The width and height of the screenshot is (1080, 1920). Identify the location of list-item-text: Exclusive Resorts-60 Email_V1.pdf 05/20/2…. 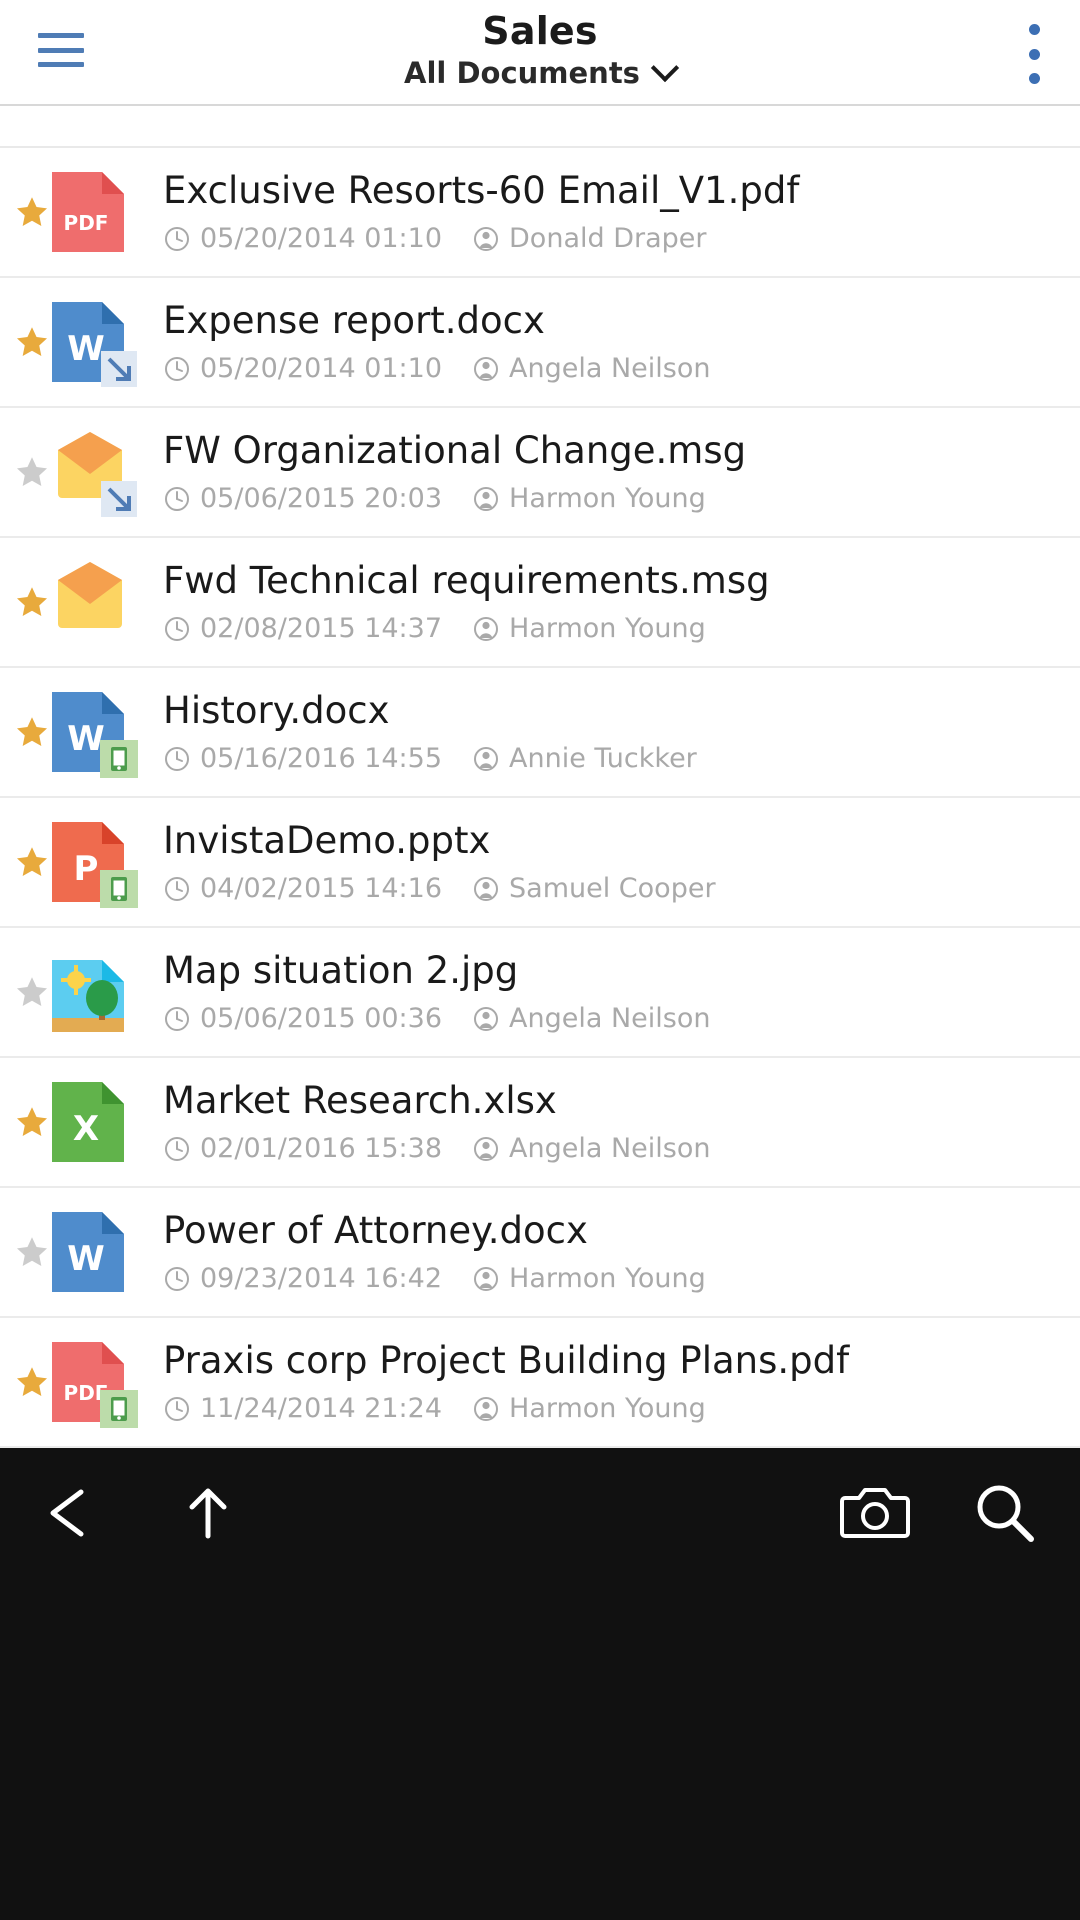
(612, 212).